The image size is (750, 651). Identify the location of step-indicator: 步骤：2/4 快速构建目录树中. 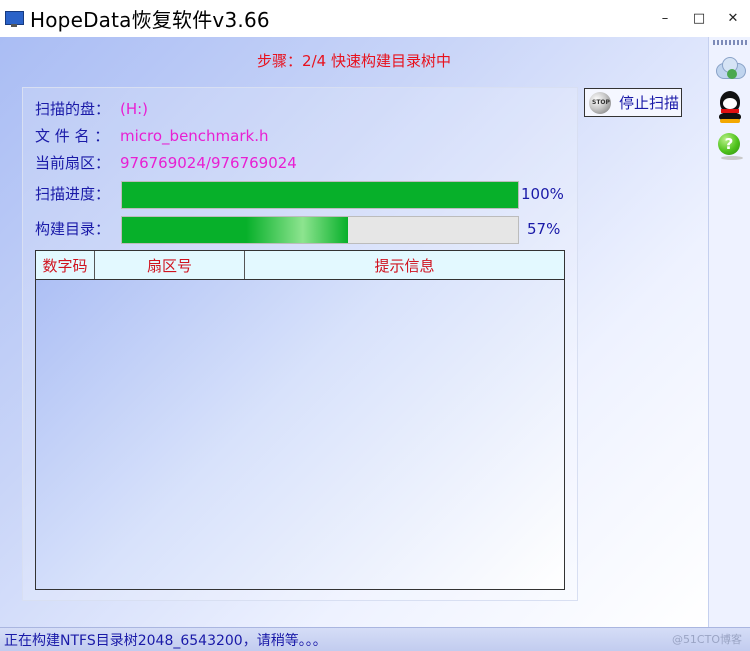
(354, 61).